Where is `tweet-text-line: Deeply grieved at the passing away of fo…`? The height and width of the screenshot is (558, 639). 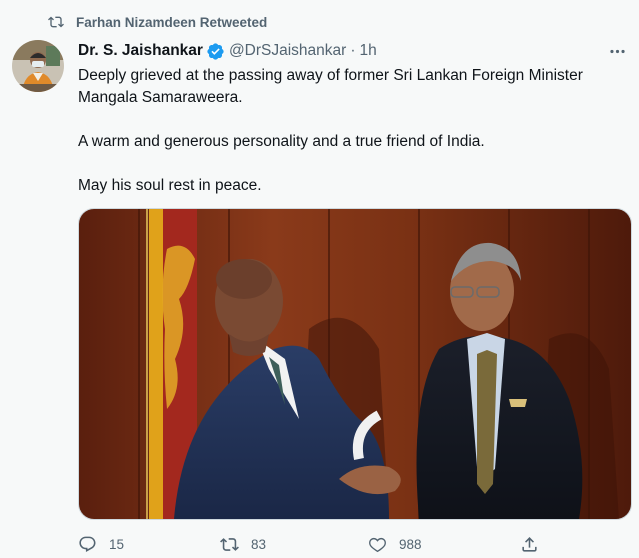
tweet-text-line: Deeply grieved at the passing away of fo… is located at coordinates (330, 86).